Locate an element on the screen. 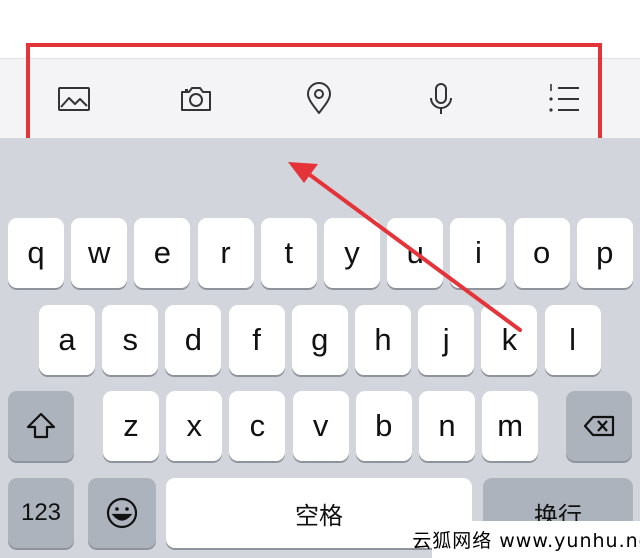  voice-input-button is located at coordinates (441, 99).